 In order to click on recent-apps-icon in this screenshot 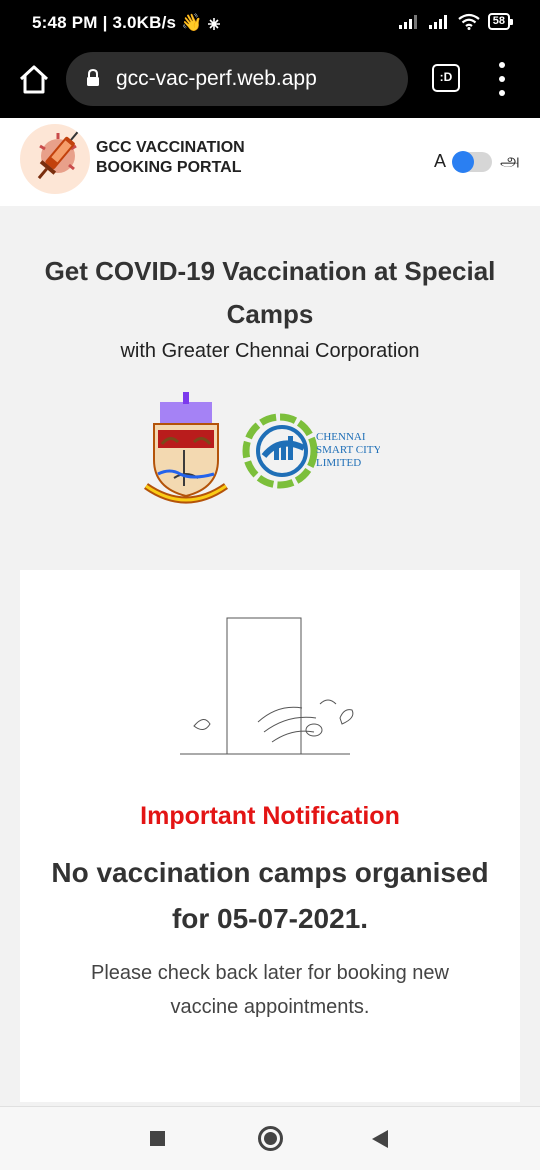, I will do `click(157, 1138)`.